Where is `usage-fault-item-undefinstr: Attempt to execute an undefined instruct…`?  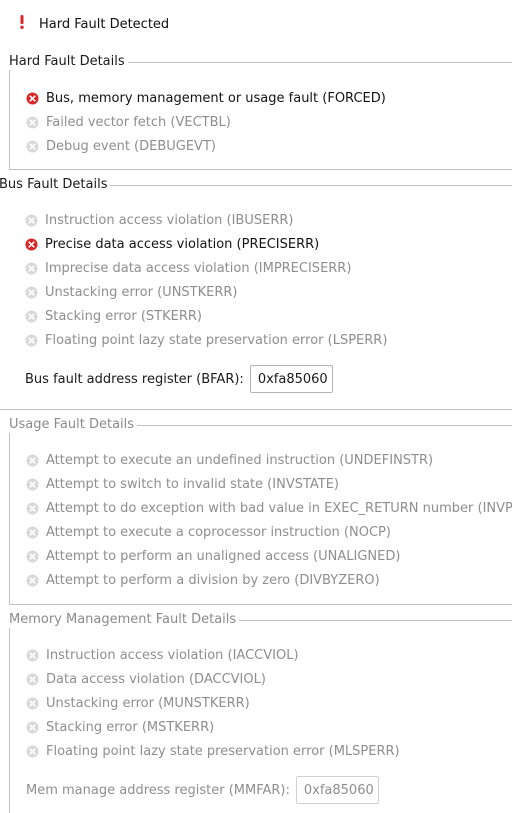
usage-fault-item-undefinstr: Attempt to execute an undefined instruct… is located at coordinates (229, 460).